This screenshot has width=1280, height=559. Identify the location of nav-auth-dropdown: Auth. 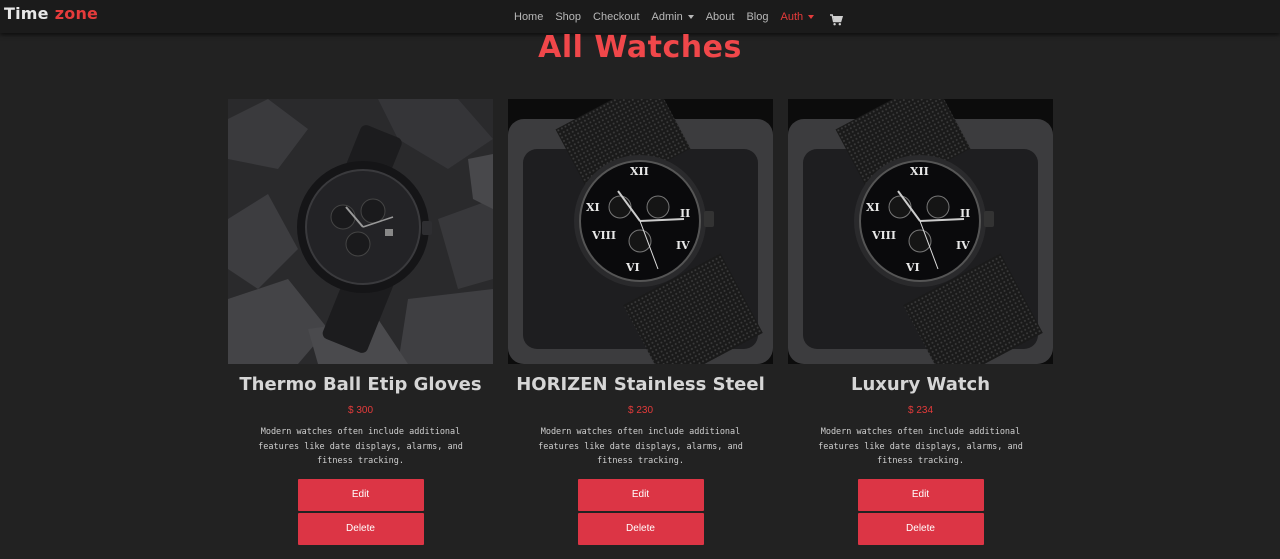
(798, 17).